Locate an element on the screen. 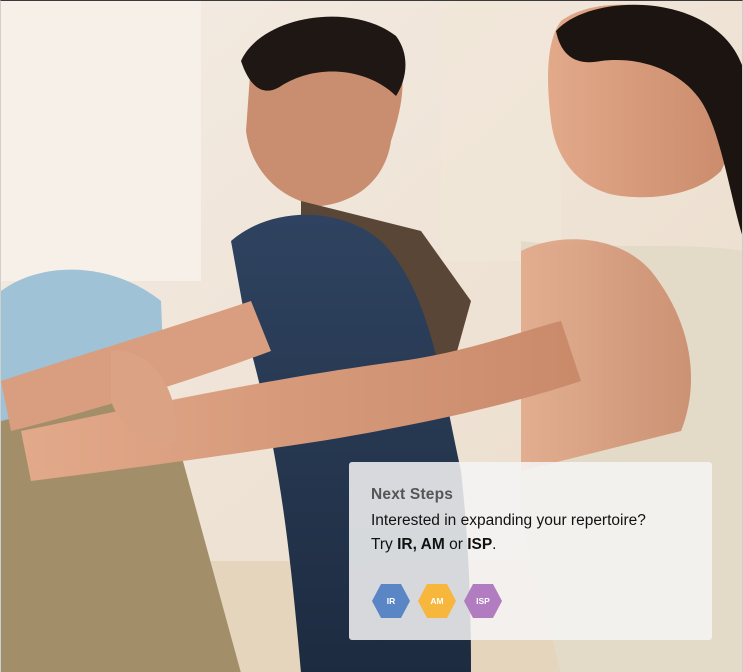 This screenshot has width=743, height=672. badge-ir-label: IR is located at coordinates (391, 601).